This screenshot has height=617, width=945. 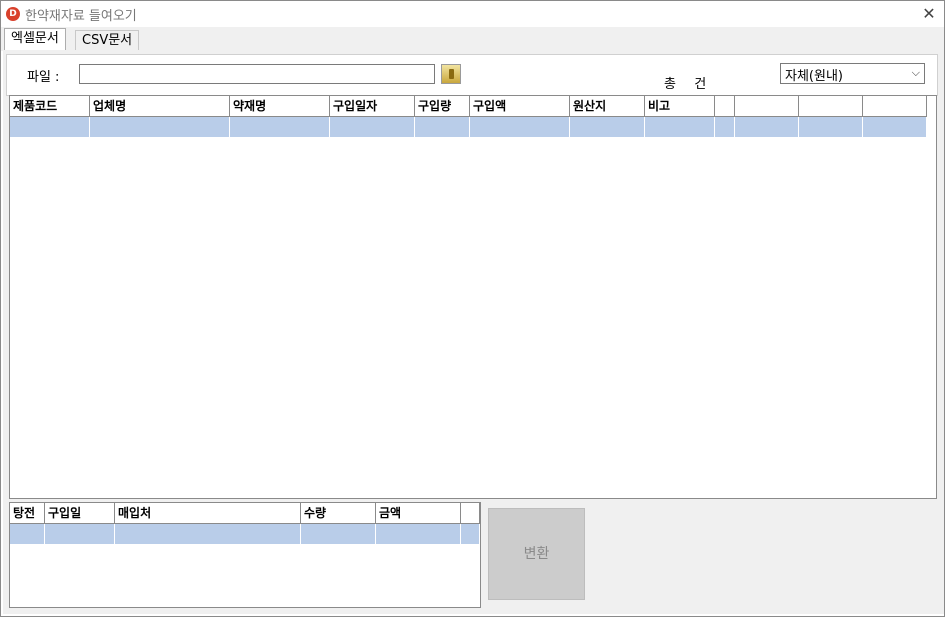 What do you see at coordinates (80, 513) in the screenshot?
I see `column-header: 구입일` at bounding box center [80, 513].